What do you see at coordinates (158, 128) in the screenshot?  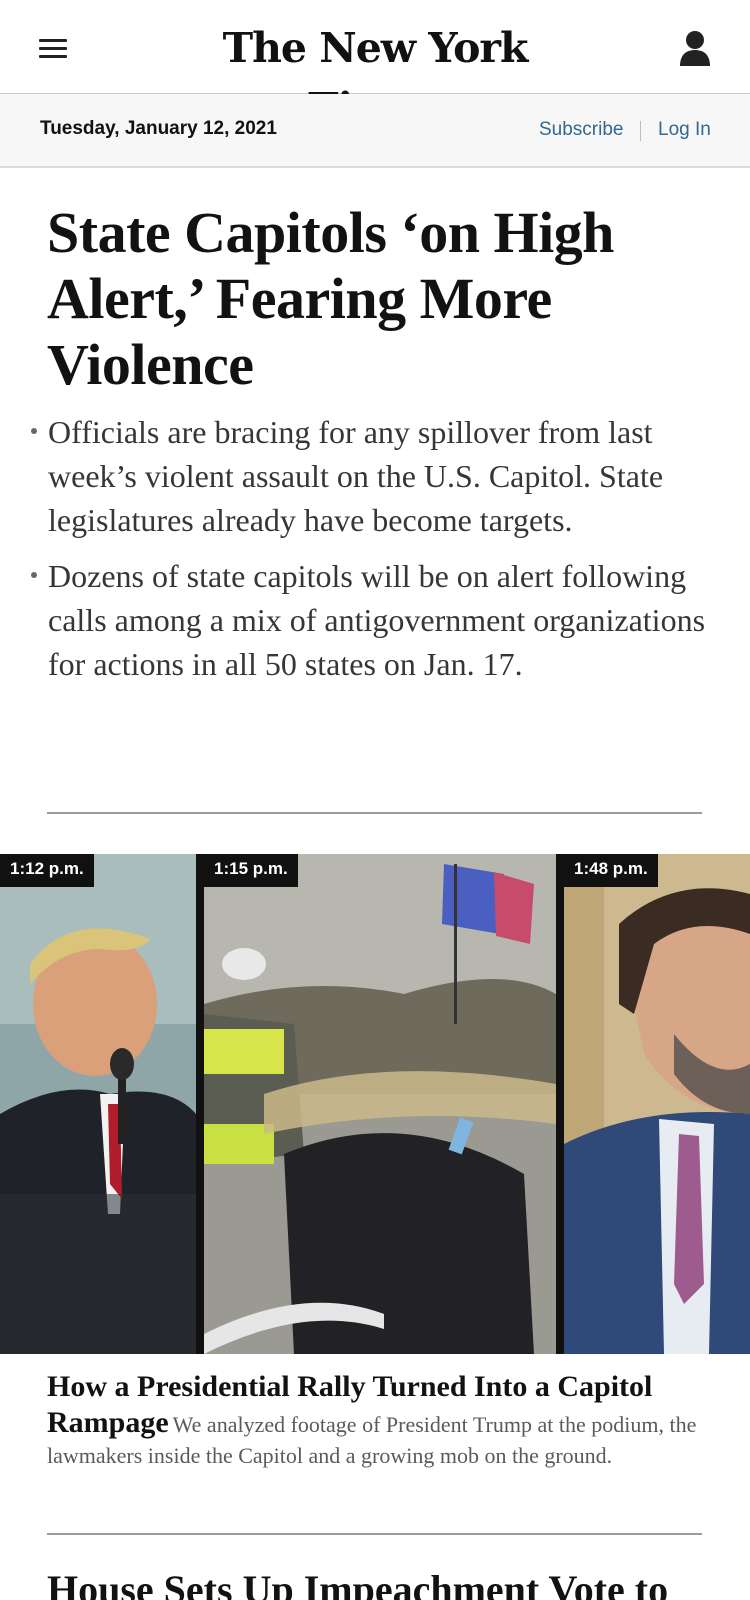 I see `current-date: Tuesday, January 12, 2021` at bounding box center [158, 128].